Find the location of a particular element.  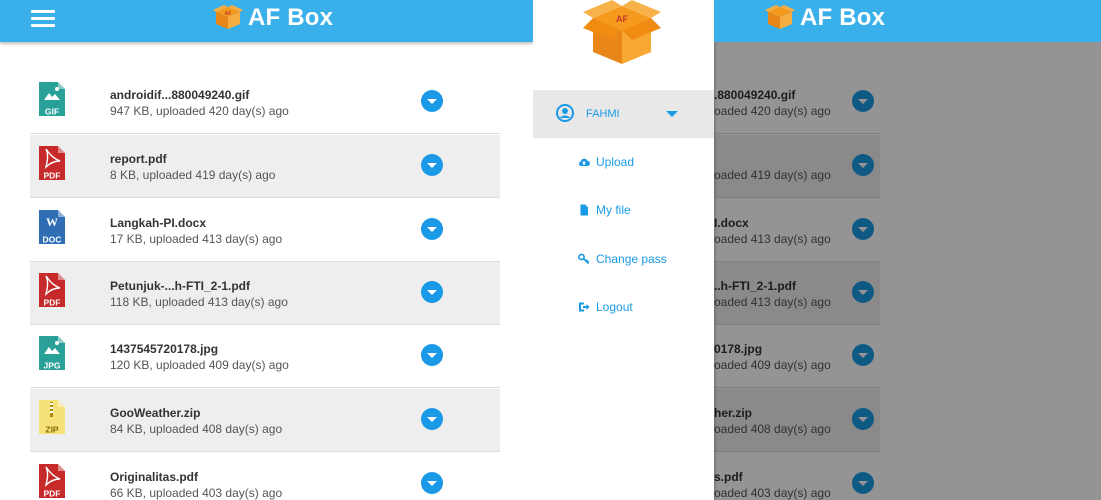

logout-icon is located at coordinates (584, 307).